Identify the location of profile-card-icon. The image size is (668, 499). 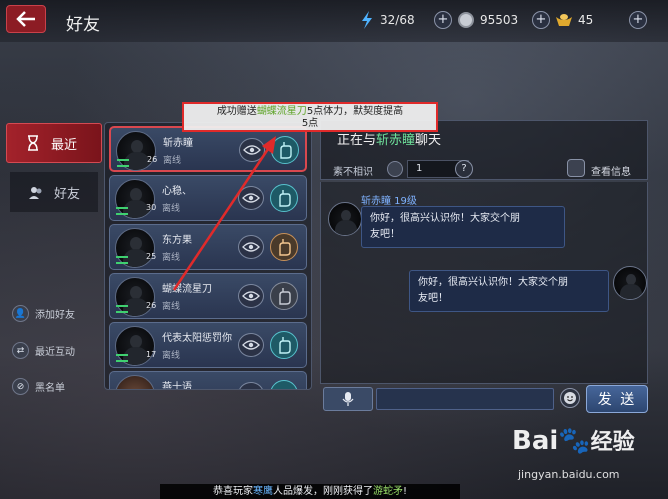
(576, 168).